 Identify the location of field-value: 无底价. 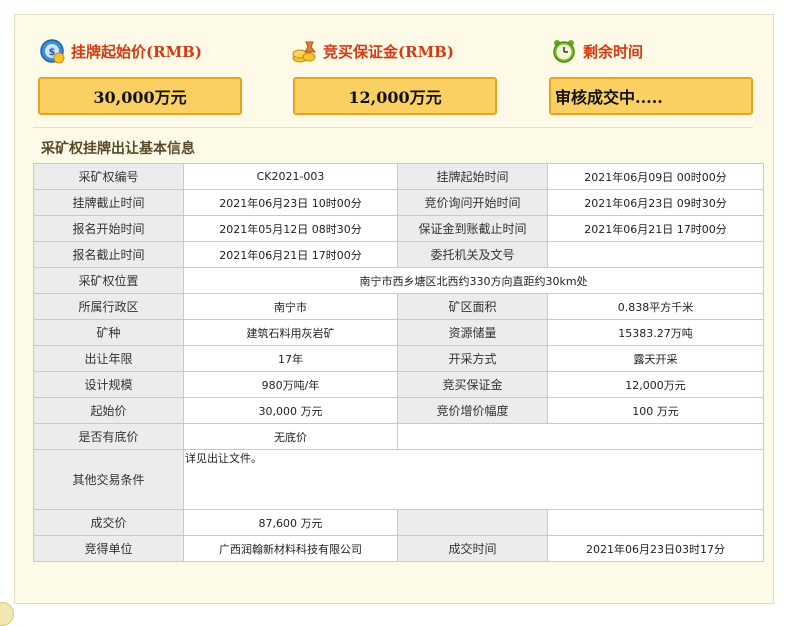
(290, 436).